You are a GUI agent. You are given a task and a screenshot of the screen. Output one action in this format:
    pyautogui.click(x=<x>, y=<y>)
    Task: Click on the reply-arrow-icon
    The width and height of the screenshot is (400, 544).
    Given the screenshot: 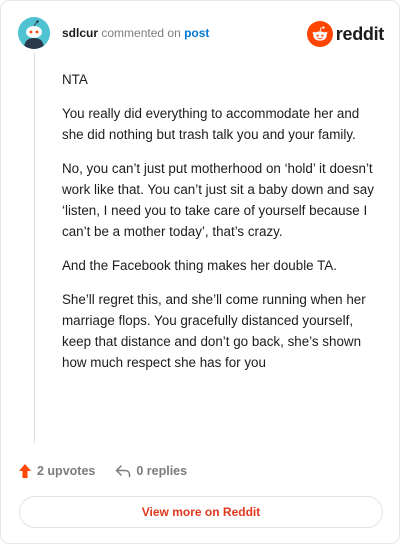 What is the action you would take?
    pyautogui.click(x=123, y=471)
    